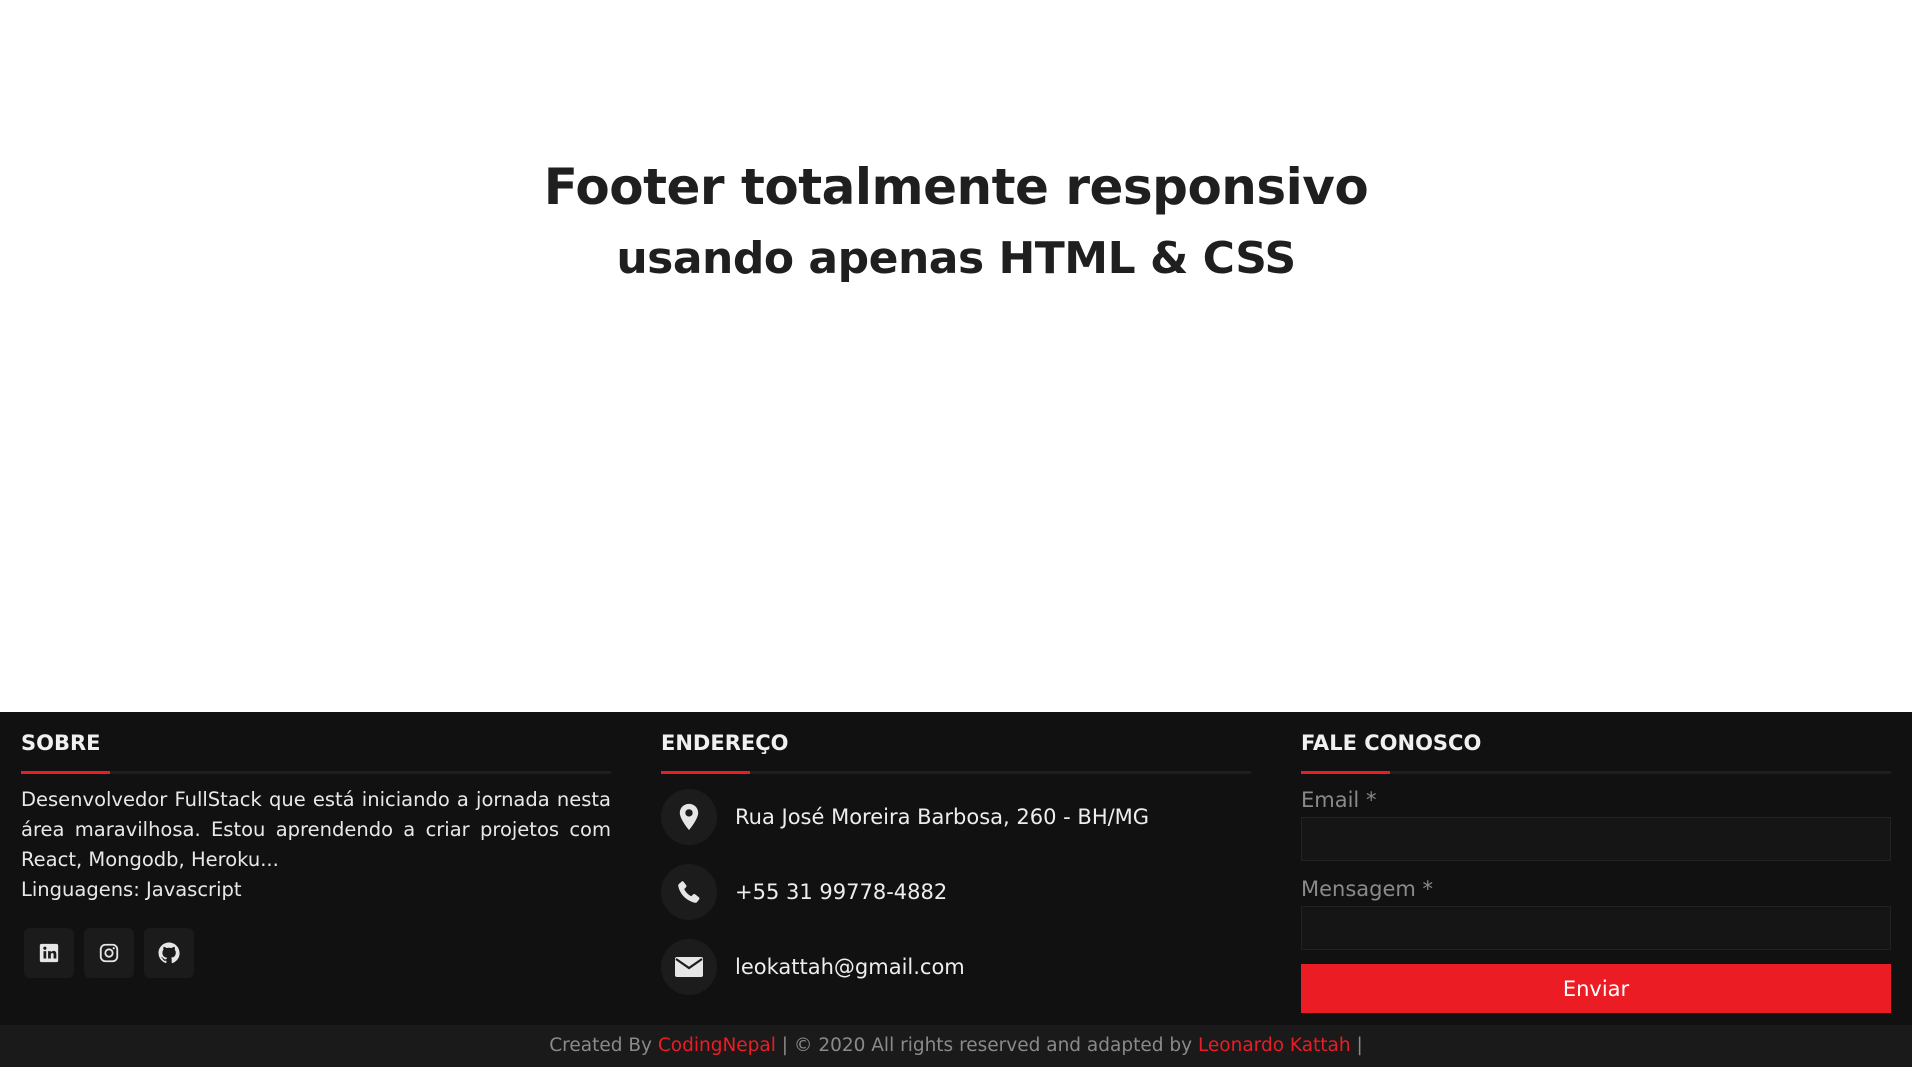  Describe the element at coordinates (689, 892) in the screenshot. I see `phone-icon` at that location.